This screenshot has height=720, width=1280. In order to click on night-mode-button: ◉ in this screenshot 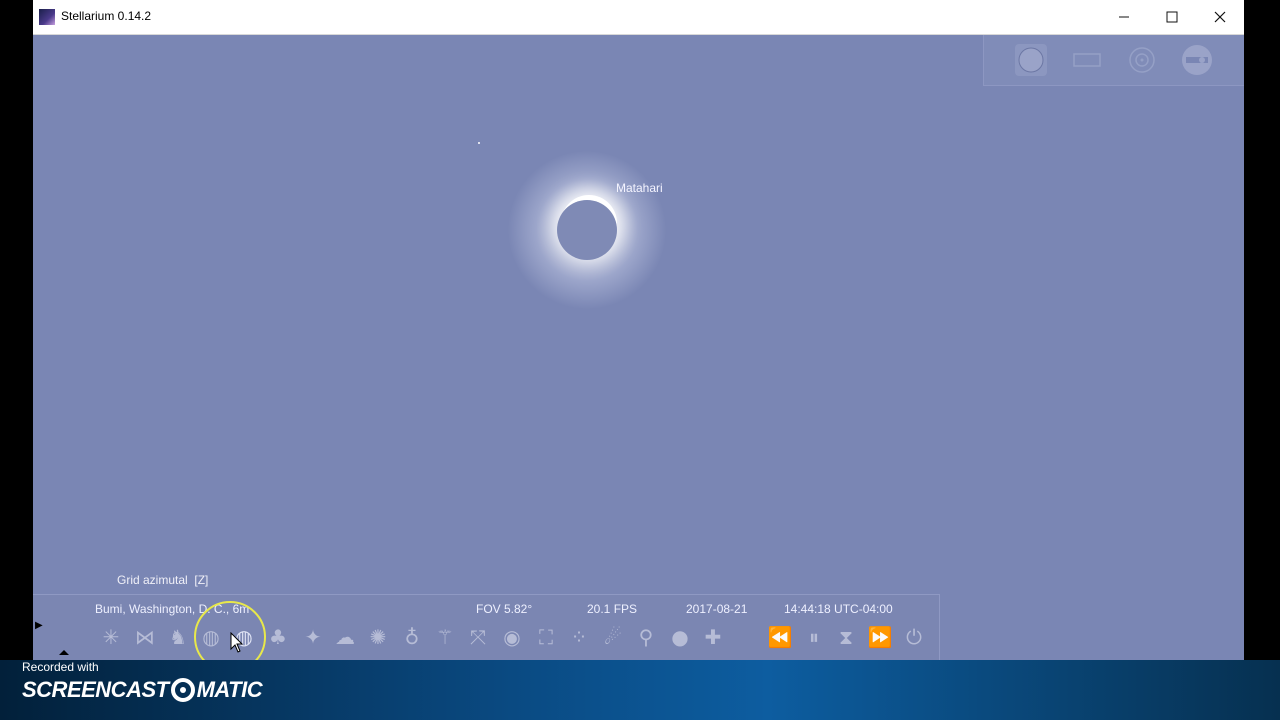, I will do `click(512, 637)`.